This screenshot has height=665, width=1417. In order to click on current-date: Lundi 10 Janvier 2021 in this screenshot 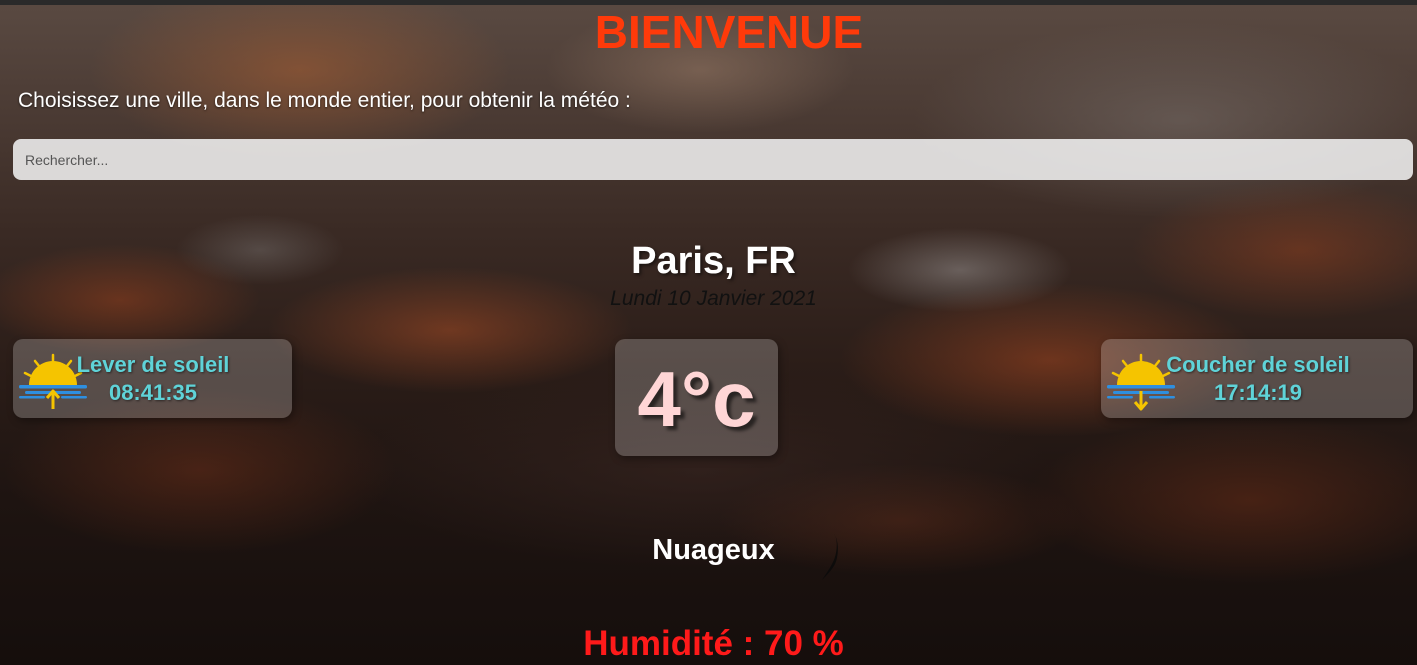, I will do `click(713, 298)`.